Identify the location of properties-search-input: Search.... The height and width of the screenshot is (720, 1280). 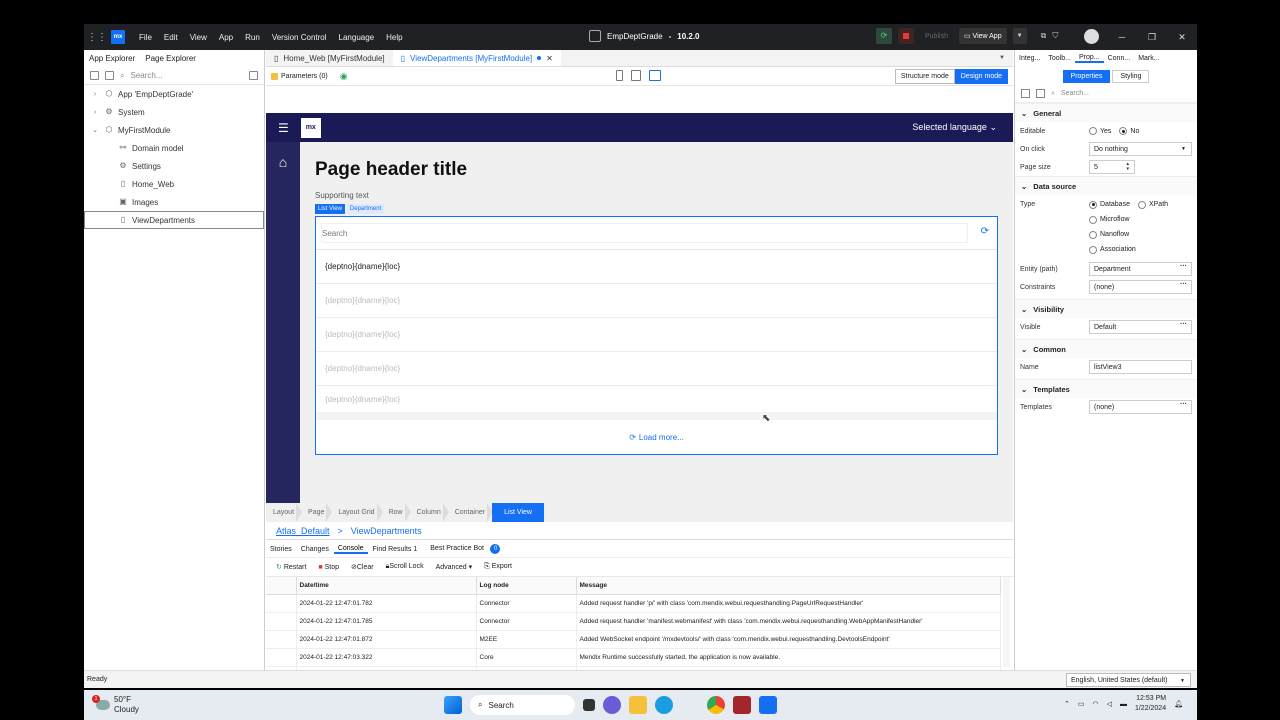
(1075, 93).